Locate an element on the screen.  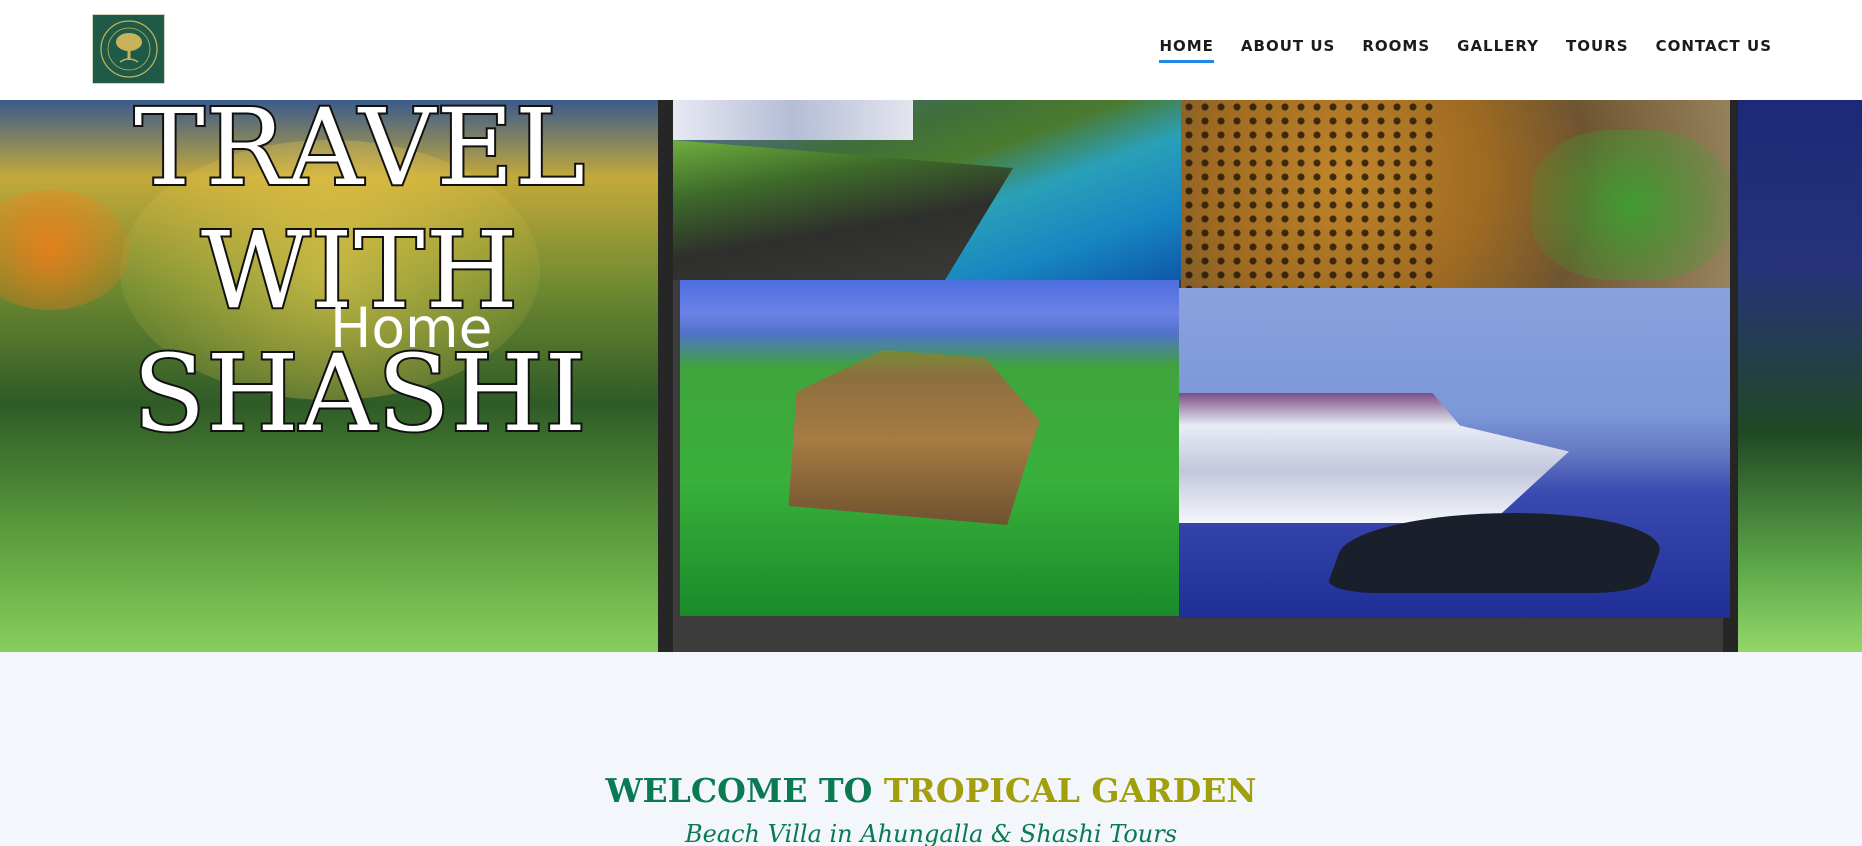
nav-contact-us: CONTACT US is located at coordinates (1714, 50).